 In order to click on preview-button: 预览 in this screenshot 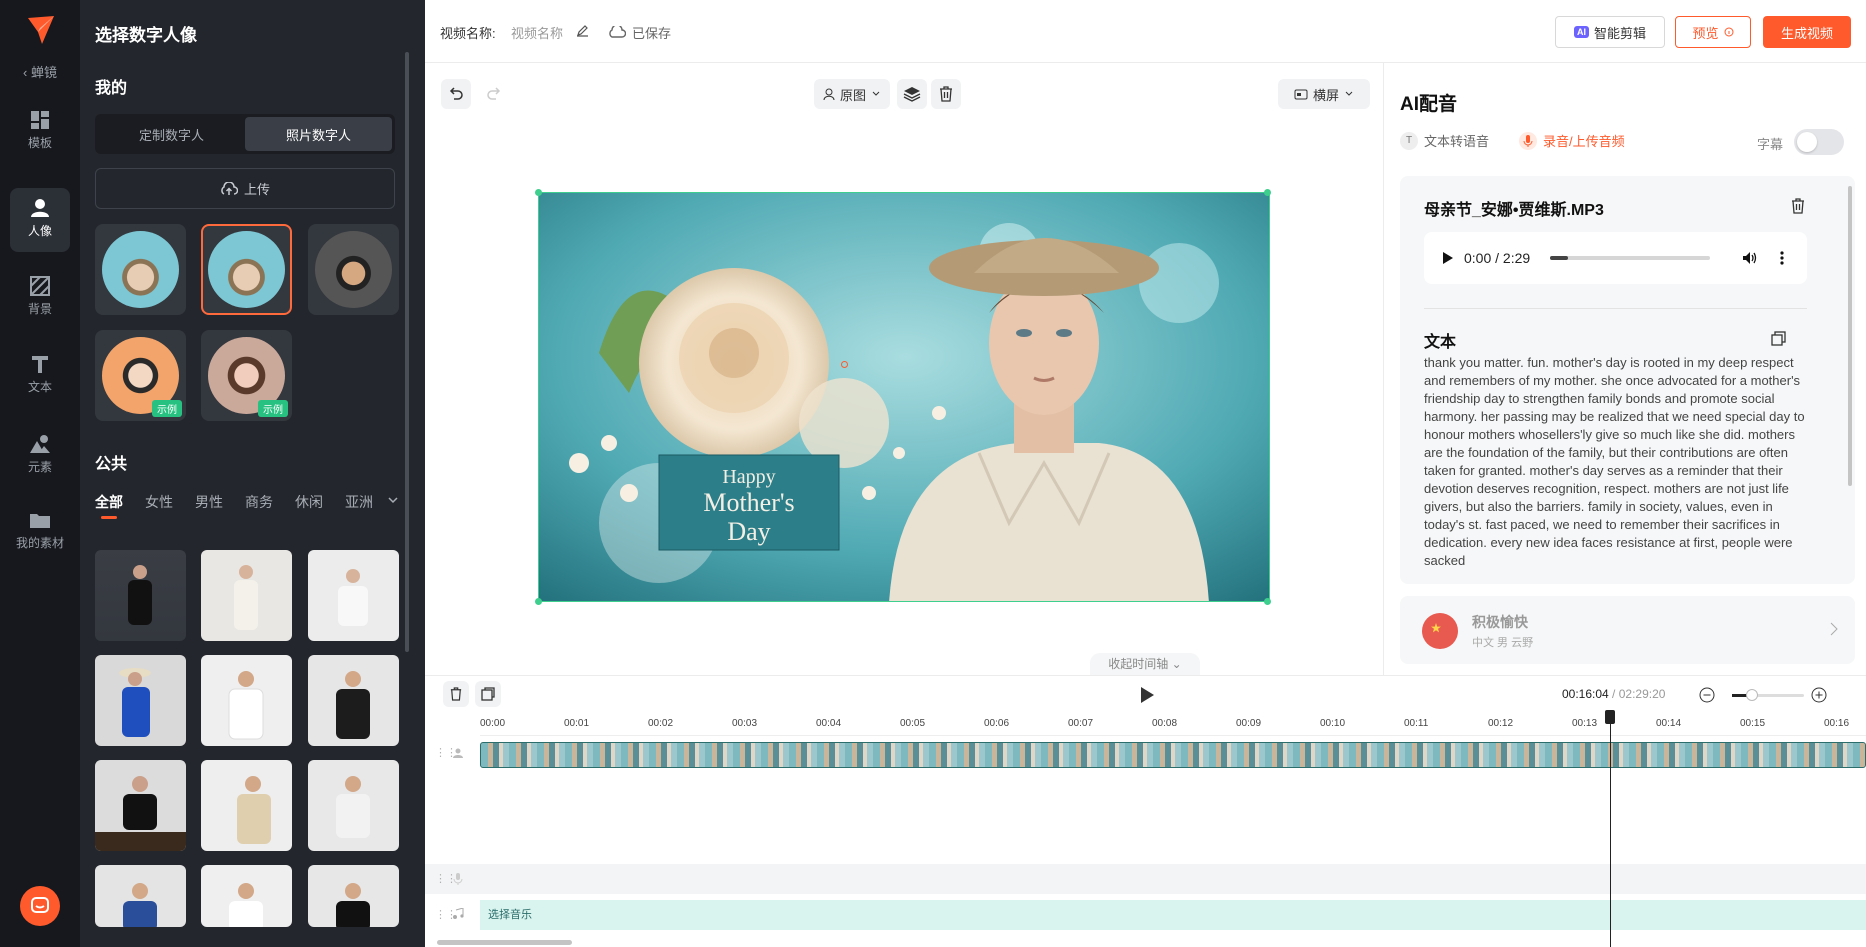, I will do `click(1713, 32)`.